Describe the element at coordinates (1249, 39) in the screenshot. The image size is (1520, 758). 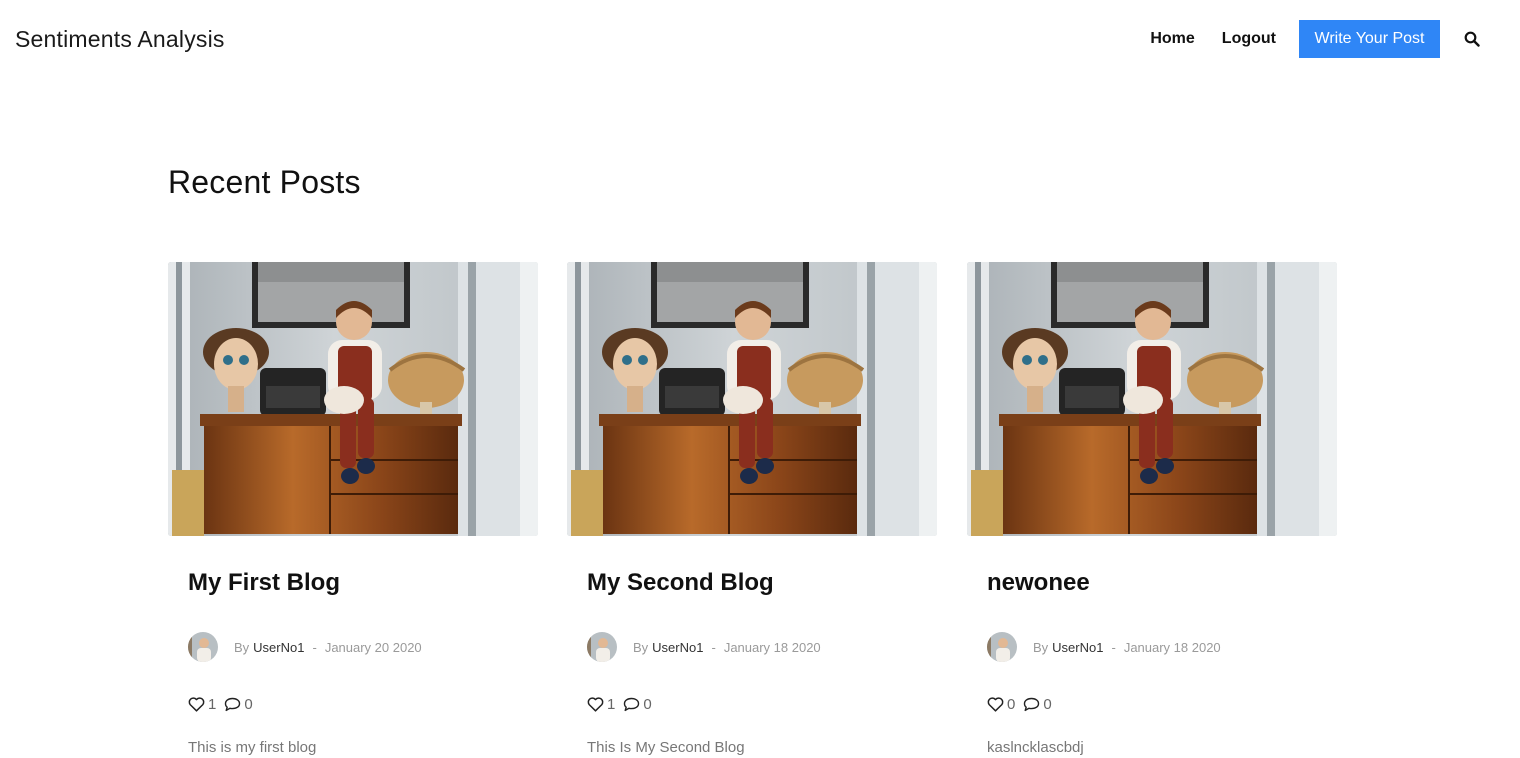
I see `nav-logout-link: Logout` at that location.